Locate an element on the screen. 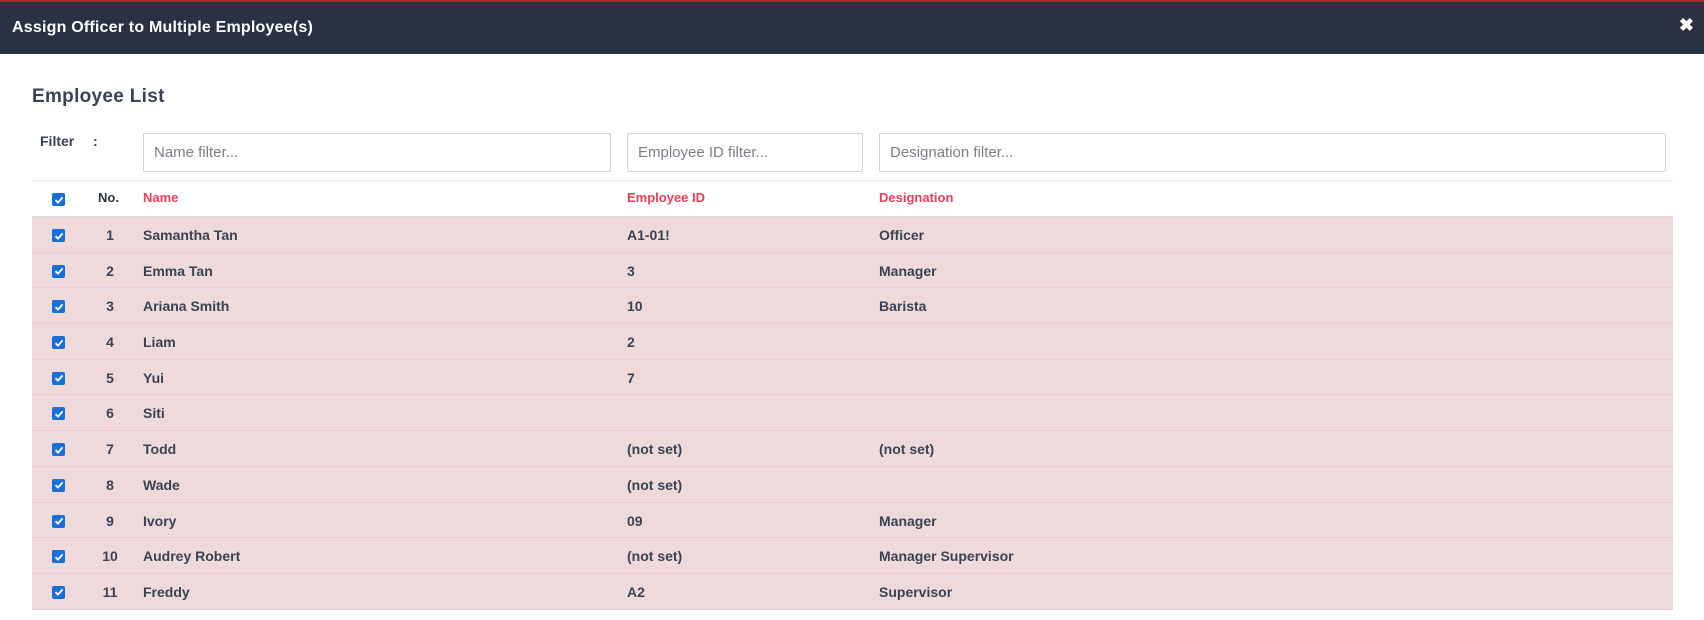 The width and height of the screenshot is (1704, 620). section-title: Employee List is located at coordinates (98, 96).